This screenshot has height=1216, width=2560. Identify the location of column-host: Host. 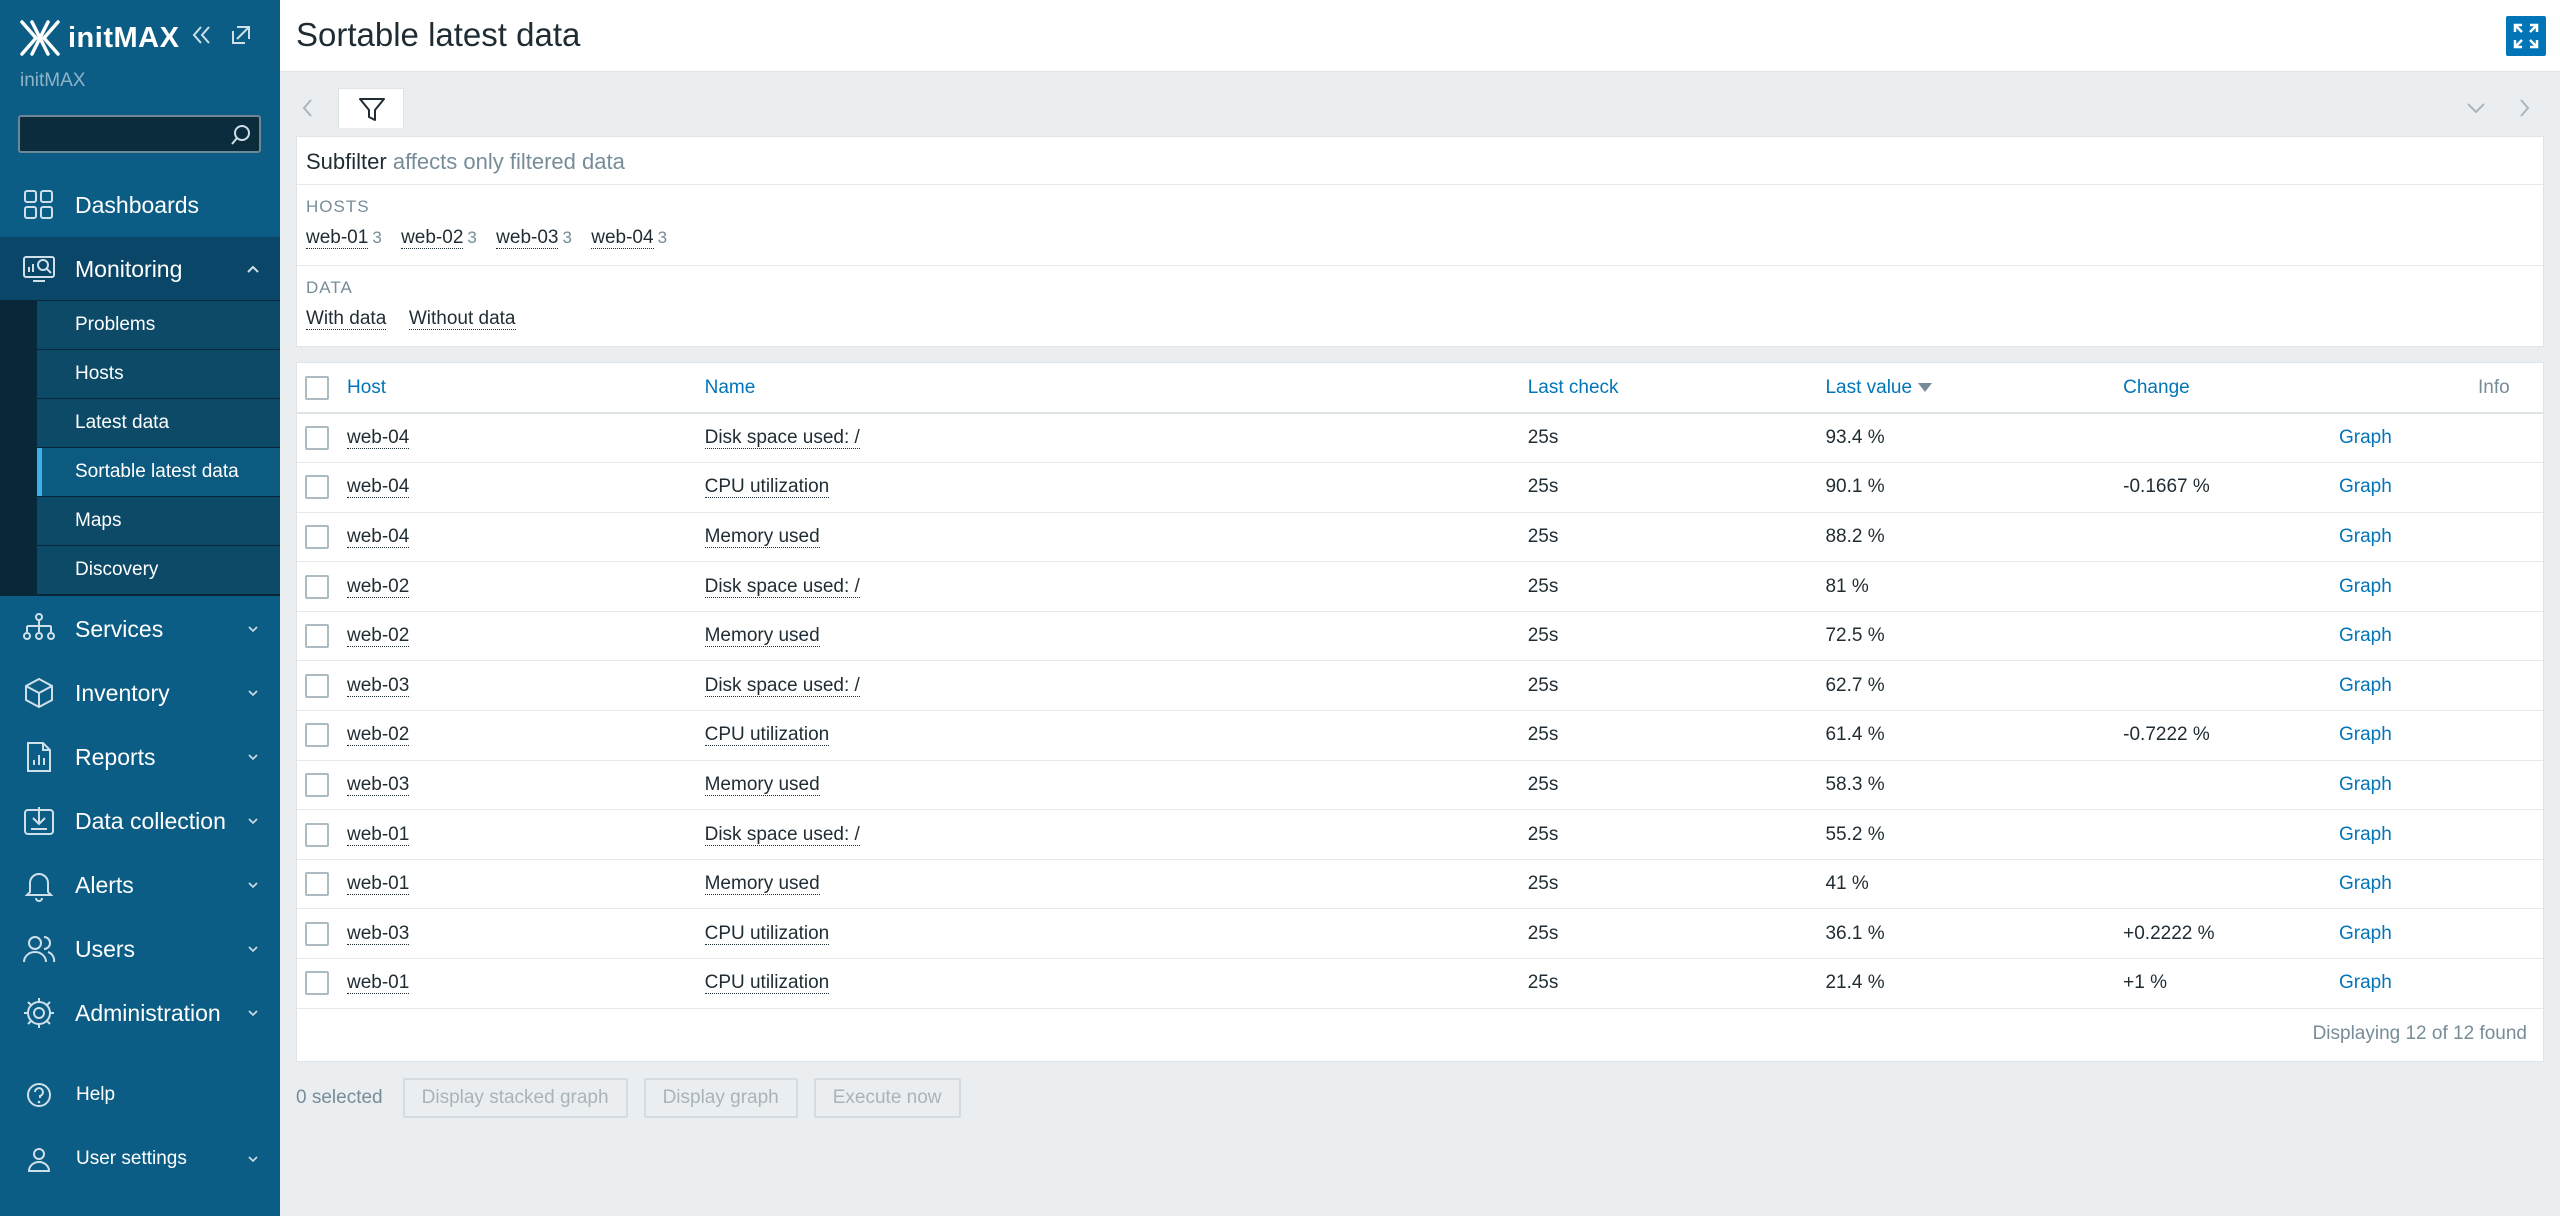
(526, 388).